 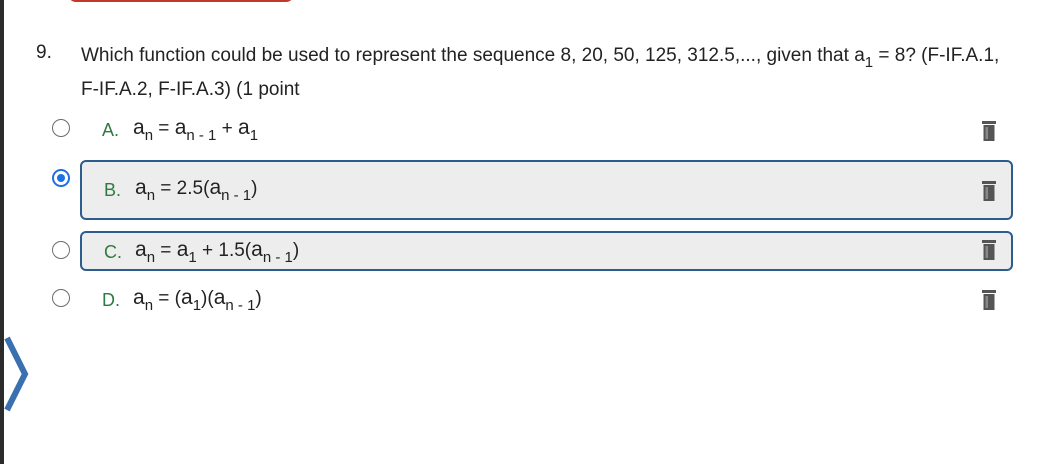 I want to click on option-d-formula: an = (a1)(an - 1), so click(x=197, y=300).